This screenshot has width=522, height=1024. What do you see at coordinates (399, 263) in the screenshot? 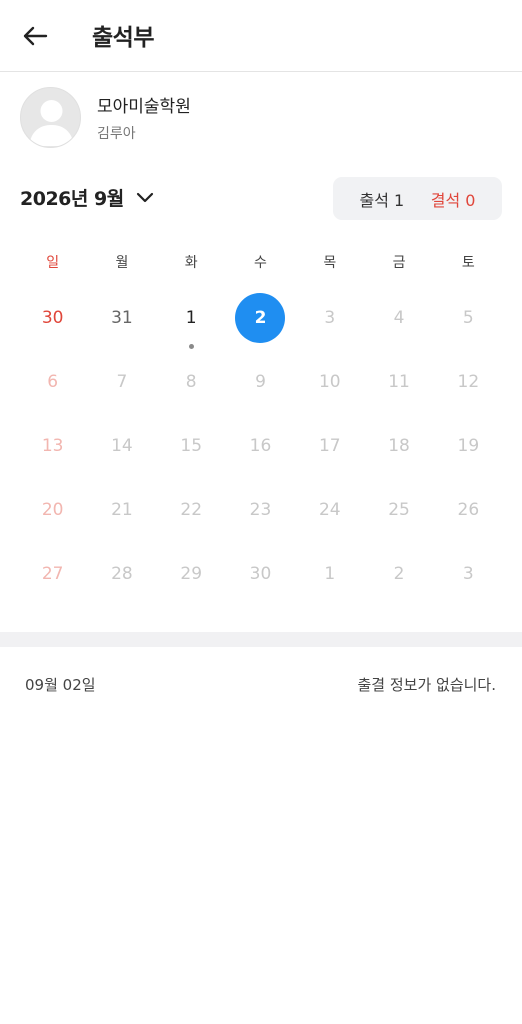
I see `weekday-label: 금` at bounding box center [399, 263].